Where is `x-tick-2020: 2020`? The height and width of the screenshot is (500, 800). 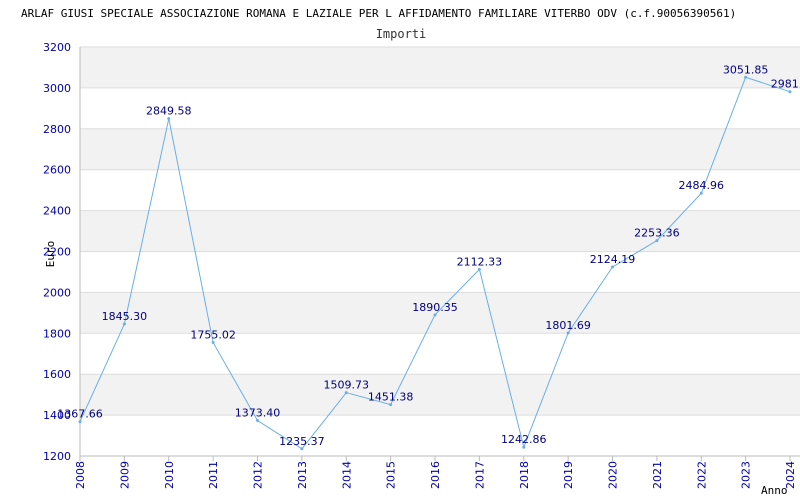
x-tick-2020: 2020 is located at coordinates (613, 475).